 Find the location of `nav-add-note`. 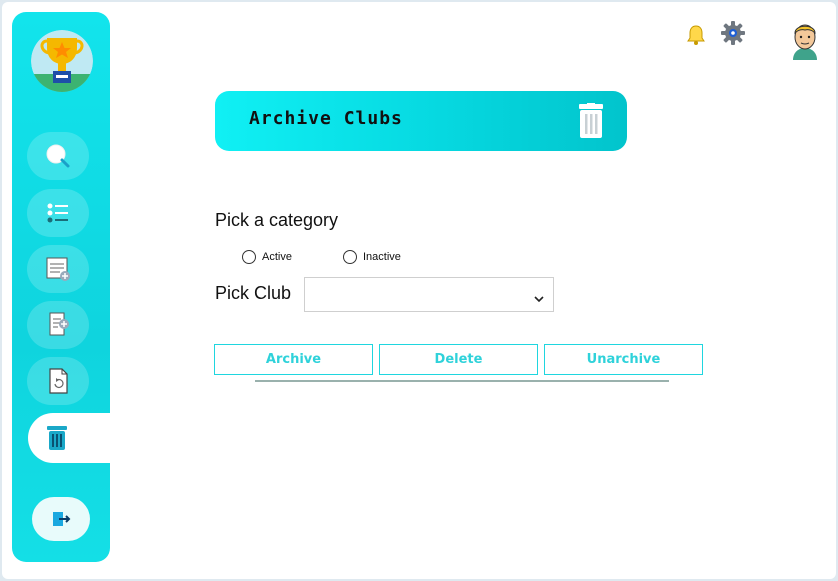

nav-add-note is located at coordinates (58, 269).